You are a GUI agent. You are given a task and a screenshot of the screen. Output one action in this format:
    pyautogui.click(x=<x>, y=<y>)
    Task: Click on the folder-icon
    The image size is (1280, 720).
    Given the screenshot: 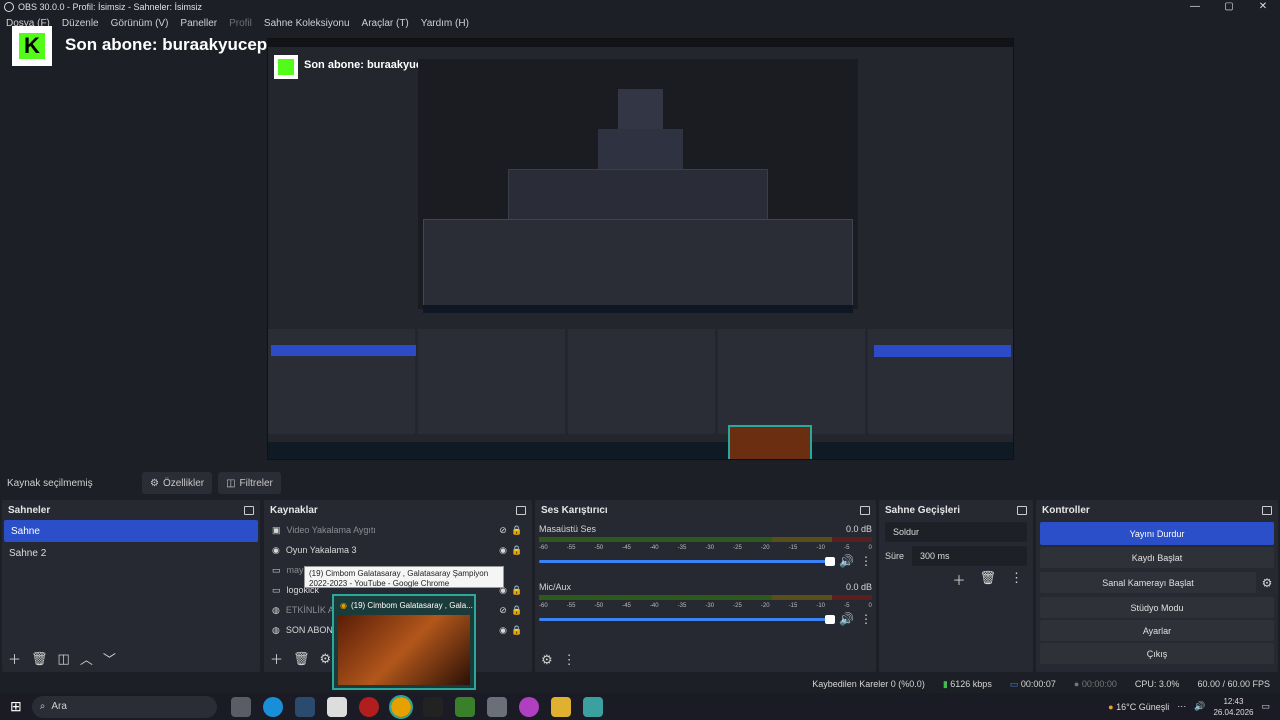 What is the action you would take?
    pyautogui.click(x=560, y=706)
    